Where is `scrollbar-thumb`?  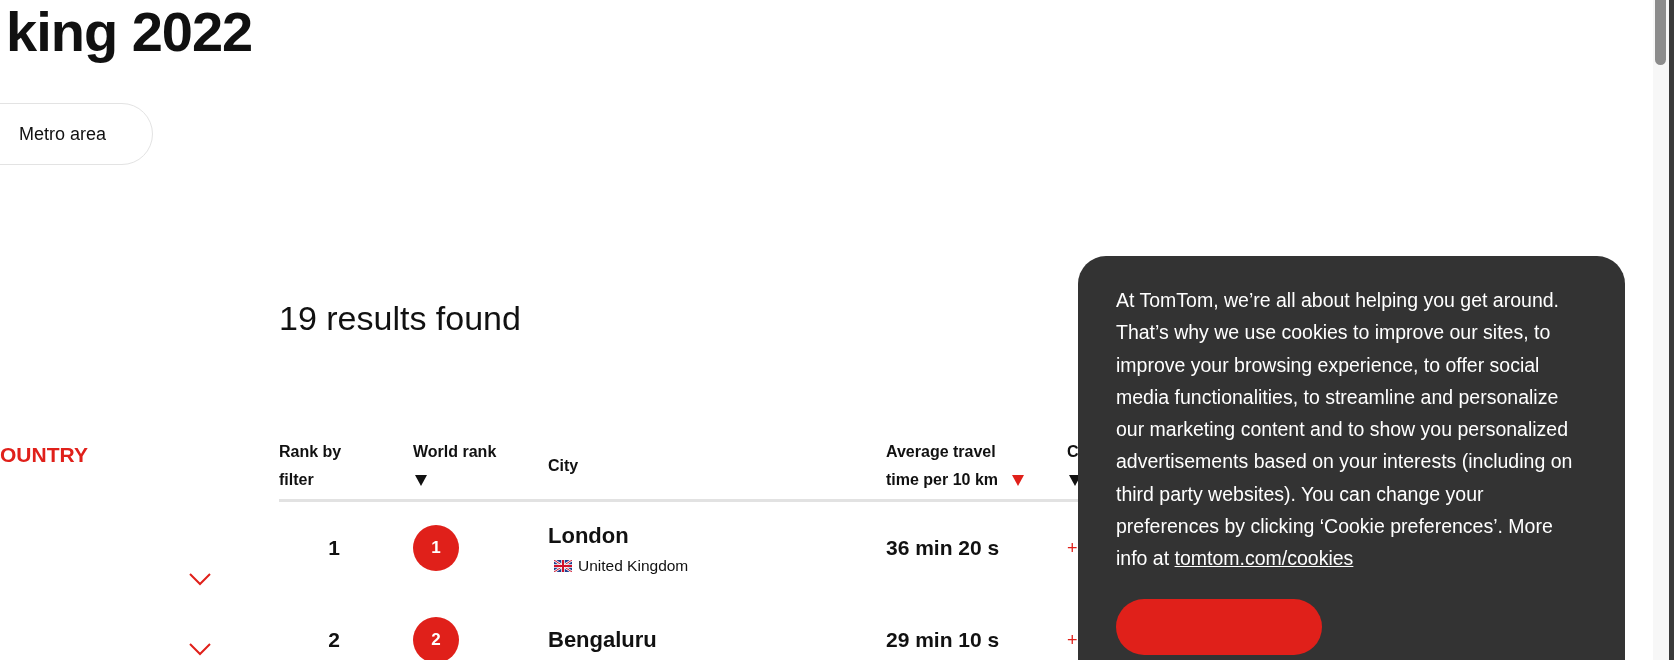
scrollbar-thumb is located at coordinates (1660, 32).